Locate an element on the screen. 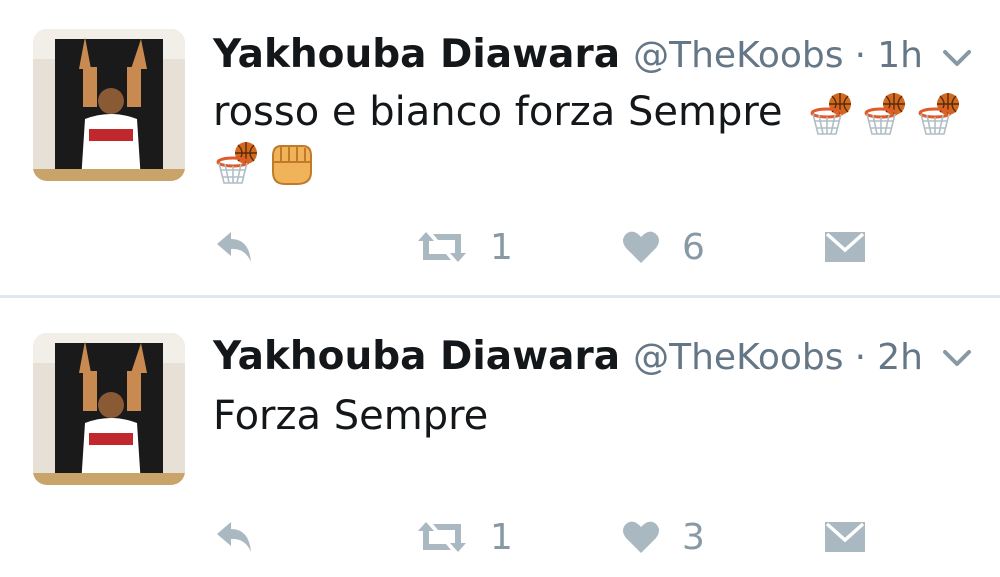  tweet-header: Yakhouba Diawara @TheKoobs · 2h is located at coordinates (568, 356).